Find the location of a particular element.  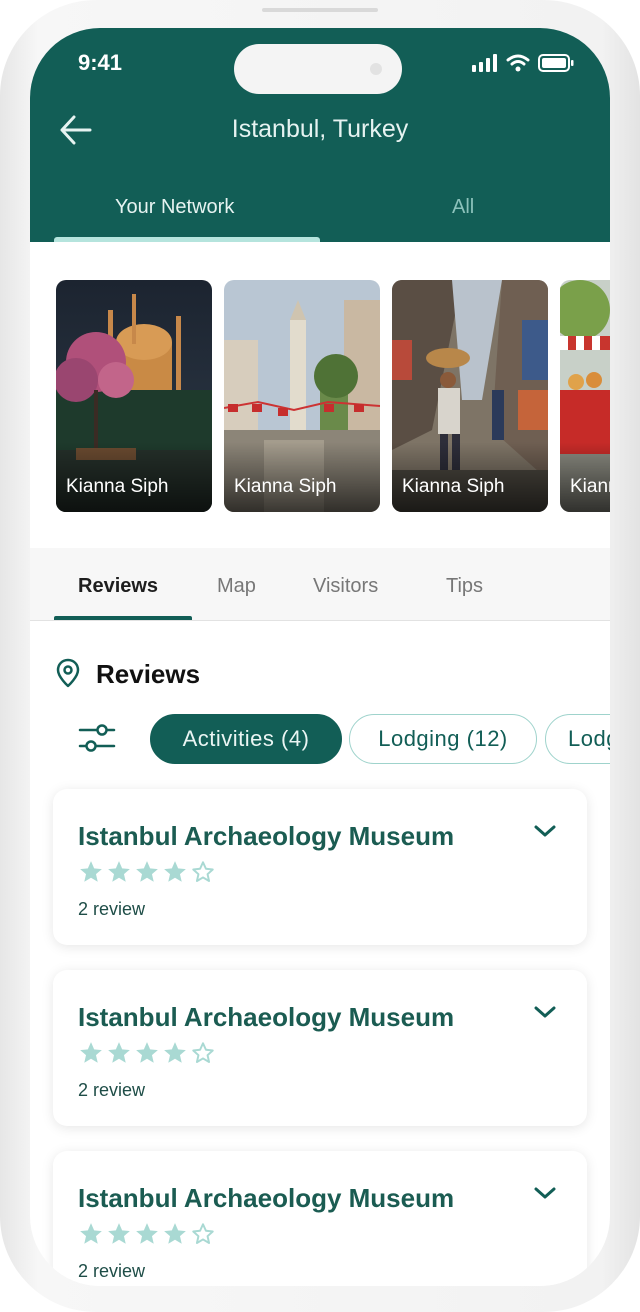

status-icons is located at coordinates (523, 63).